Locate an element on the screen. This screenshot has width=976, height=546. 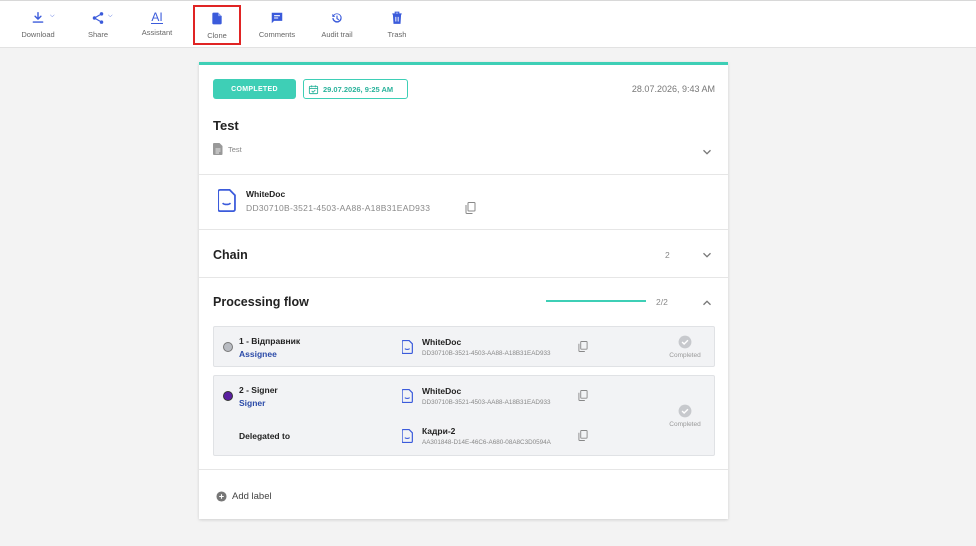
delegated-label: Delegated to is located at coordinates (265, 436).